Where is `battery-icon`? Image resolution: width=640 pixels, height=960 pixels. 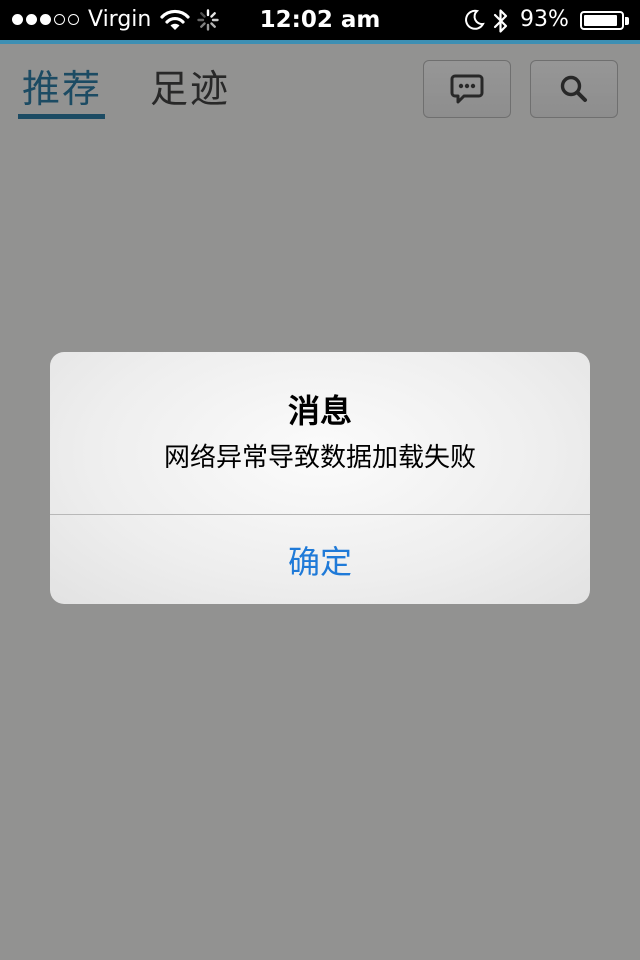 battery-icon is located at coordinates (602, 20).